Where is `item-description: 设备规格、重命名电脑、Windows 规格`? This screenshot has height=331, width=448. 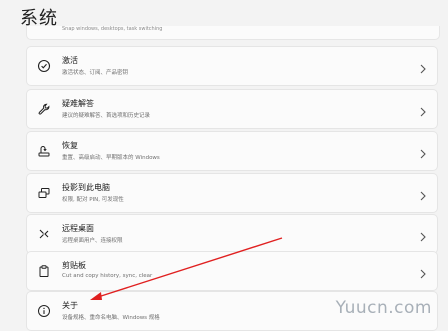 item-description: 设备规格、重命名电脑、Windows 规格 is located at coordinates (111, 318).